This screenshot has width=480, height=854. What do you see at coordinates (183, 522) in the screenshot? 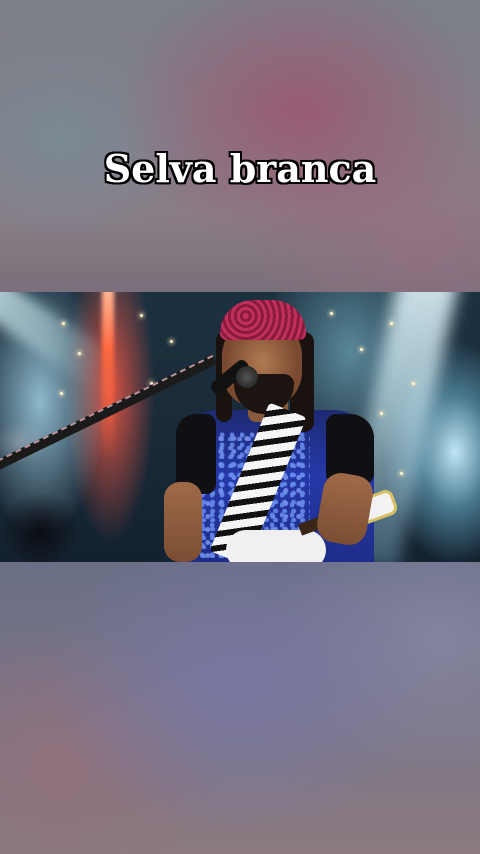
I see `performer-arm` at bounding box center [183, 522].